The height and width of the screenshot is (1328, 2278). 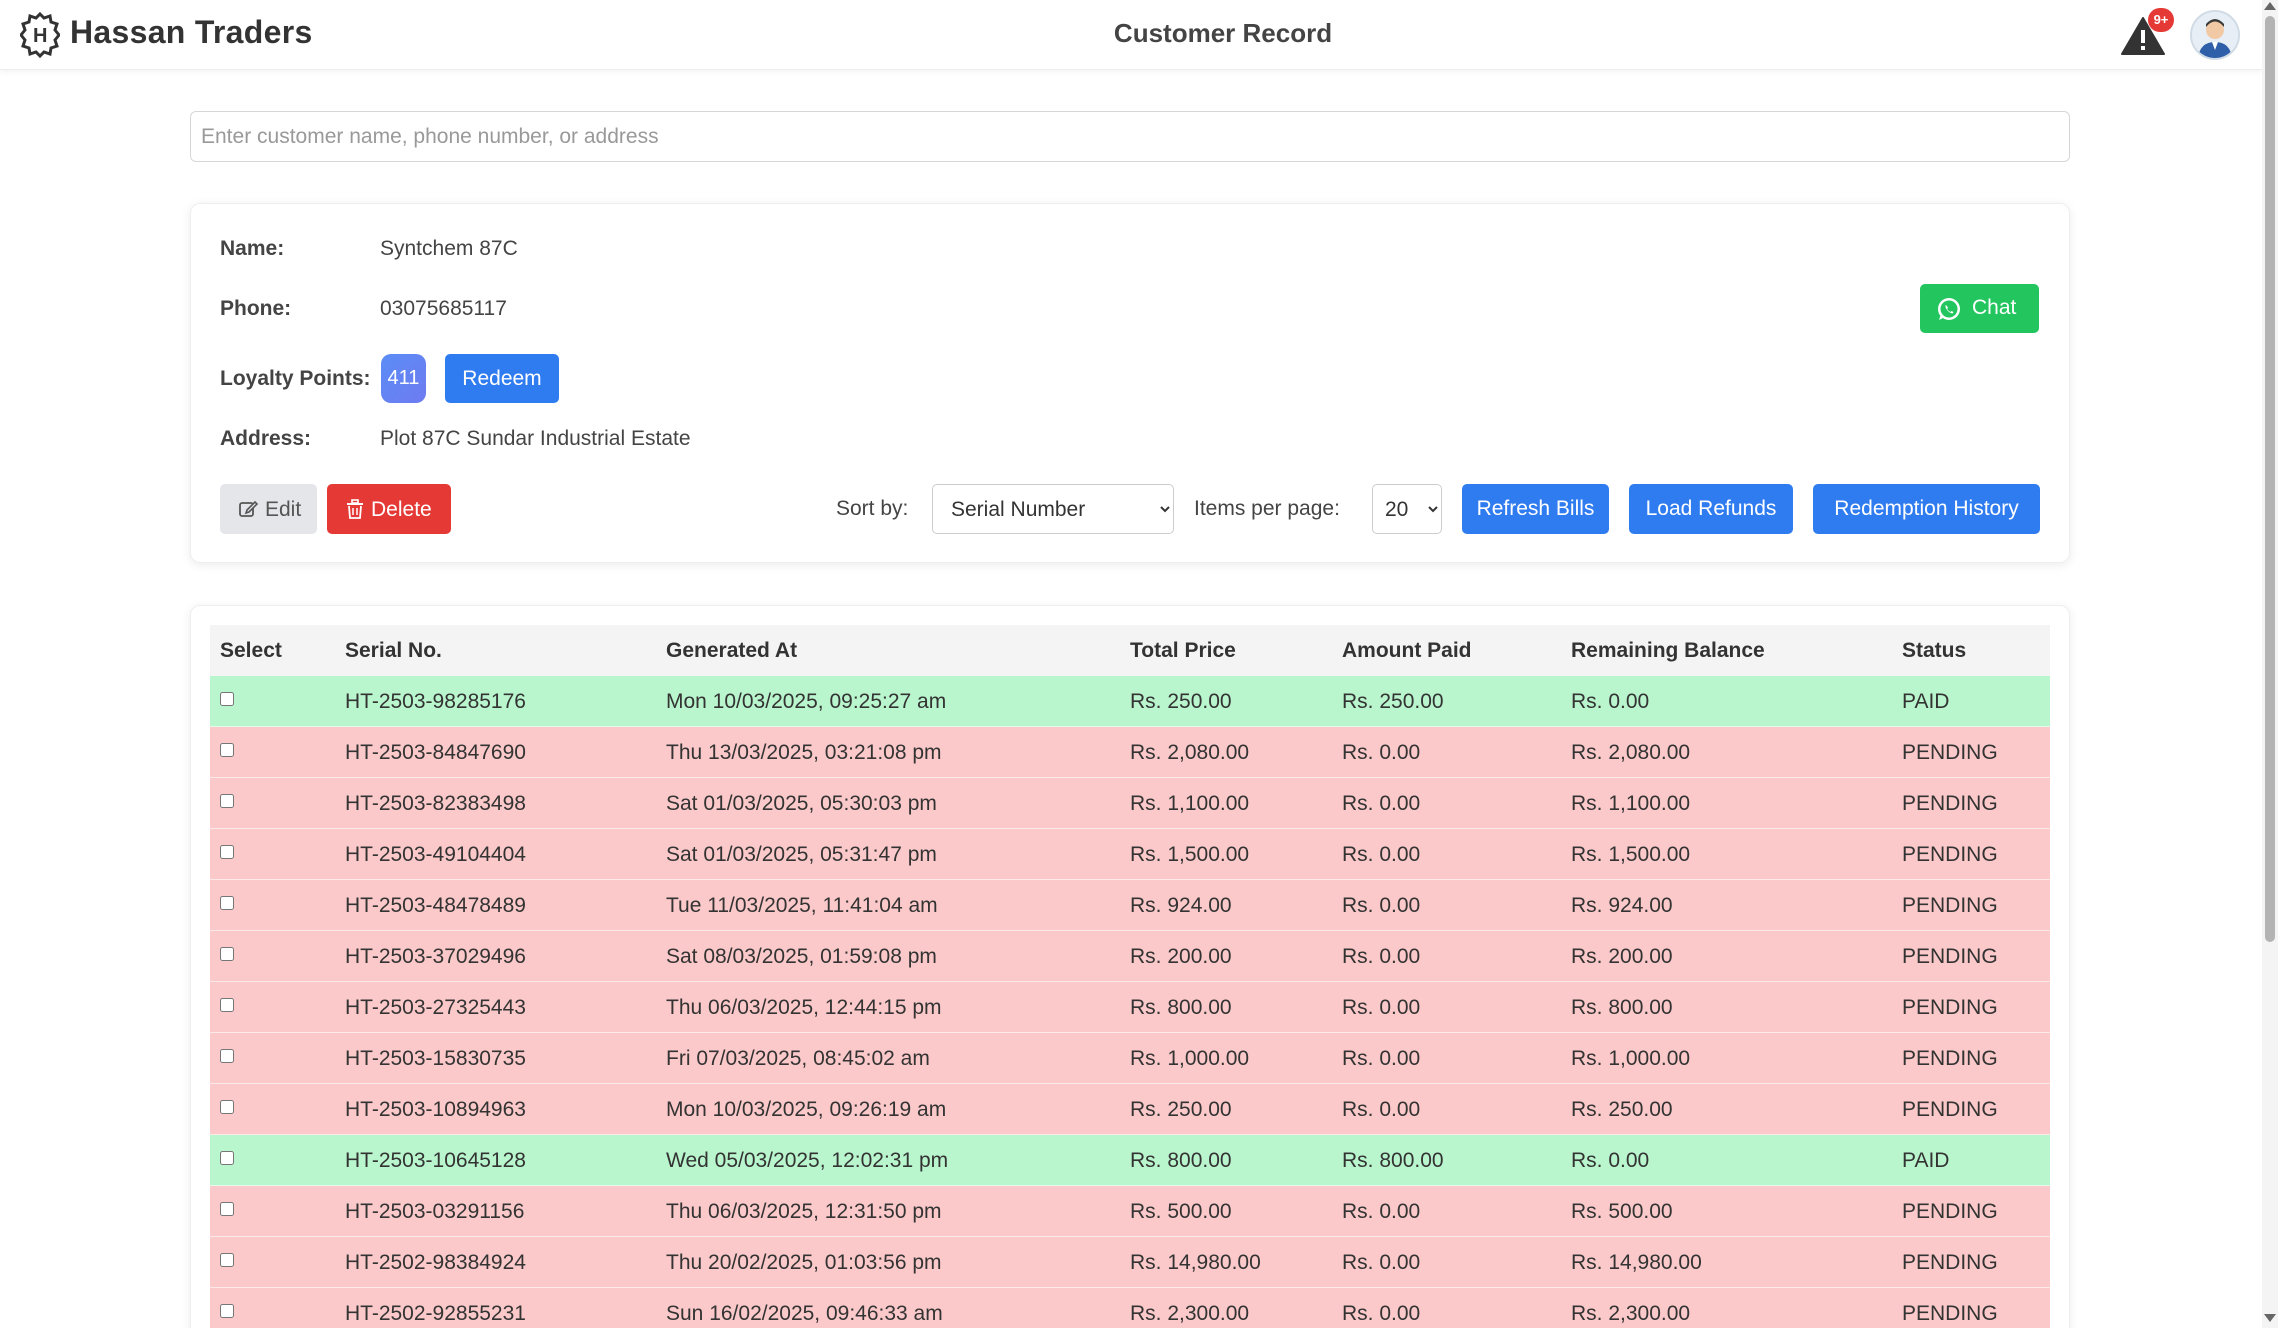 What do you see at coordinates (252, 248) in the screenshot?
I see `name-label: Name:` at bounding box center [252, 248].